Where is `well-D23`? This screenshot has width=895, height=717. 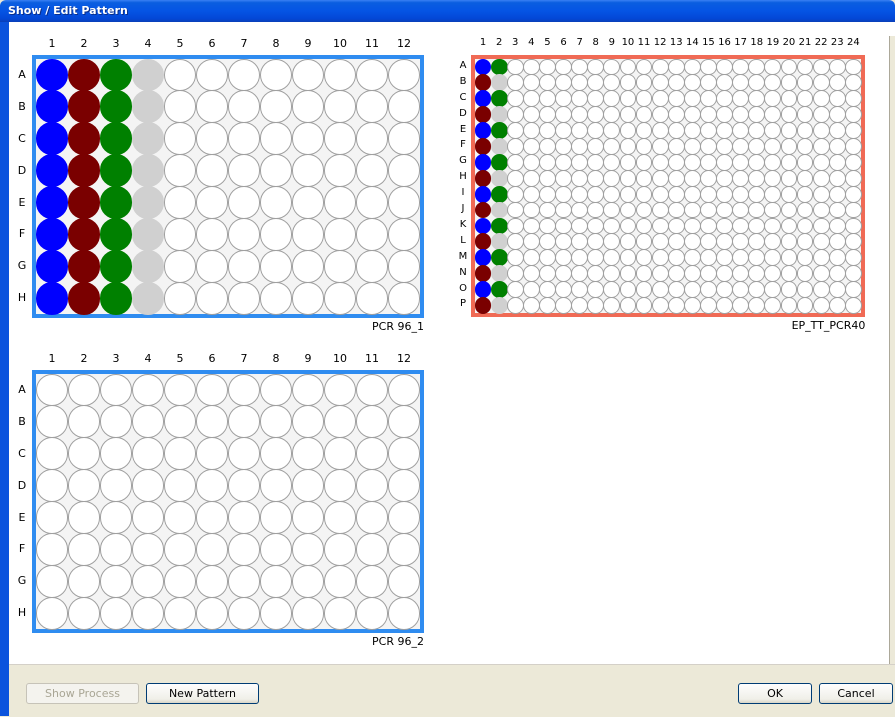 well-D23 is located at coordinates (837, 115).